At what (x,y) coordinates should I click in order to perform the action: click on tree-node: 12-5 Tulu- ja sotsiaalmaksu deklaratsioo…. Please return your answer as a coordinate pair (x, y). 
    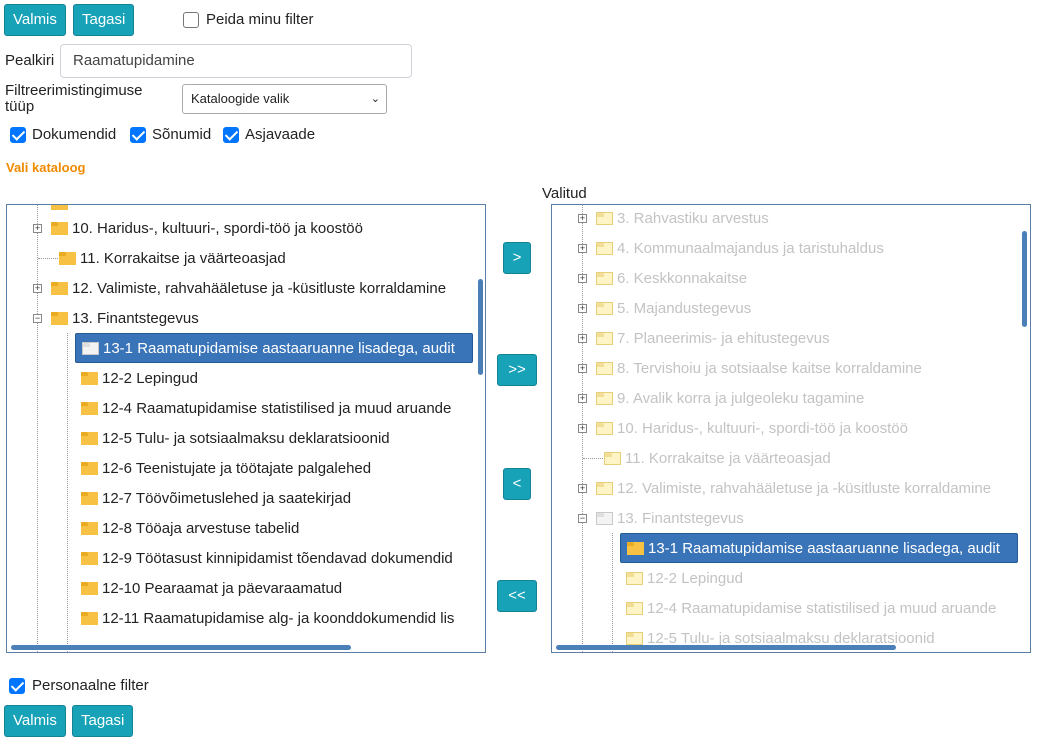
    Looking at the image, I should click on (235, 438).